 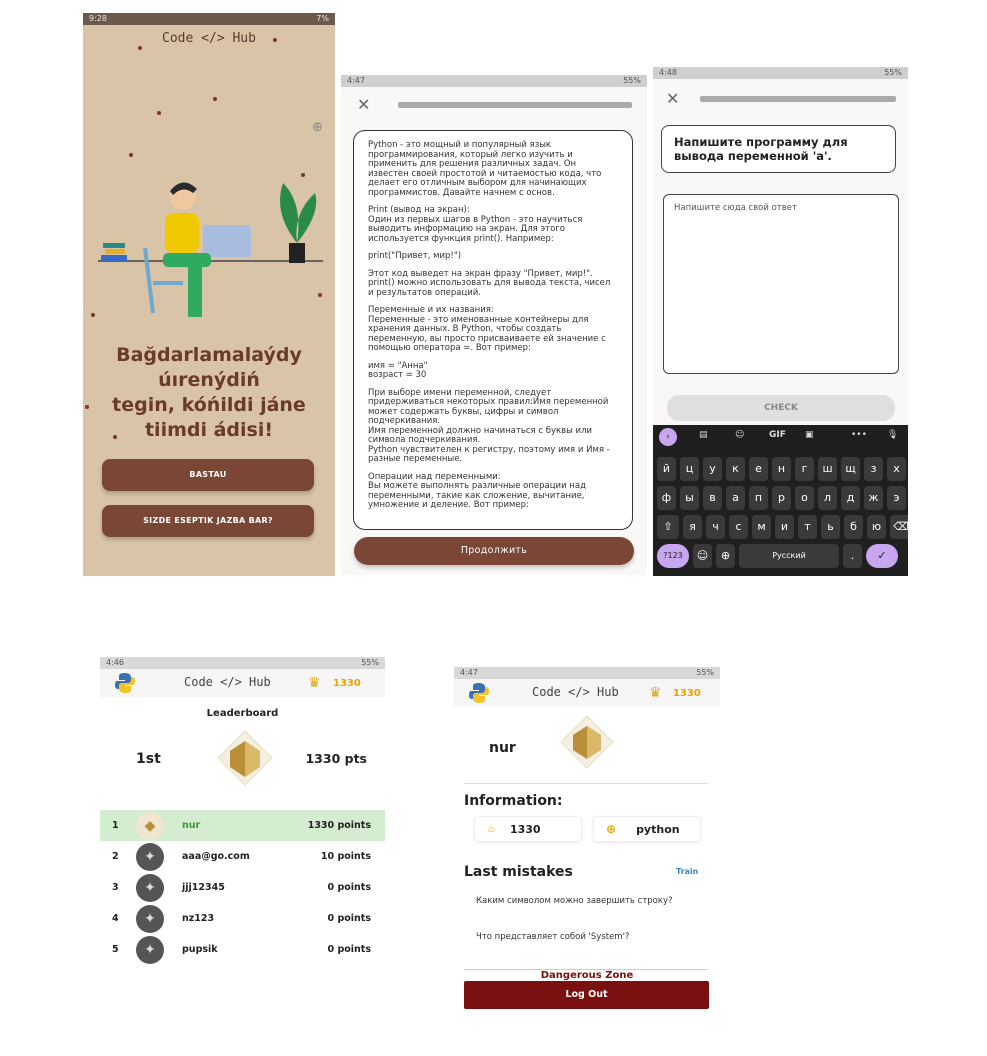 I want to click on letter-key: у, so click(x=712, y=469).